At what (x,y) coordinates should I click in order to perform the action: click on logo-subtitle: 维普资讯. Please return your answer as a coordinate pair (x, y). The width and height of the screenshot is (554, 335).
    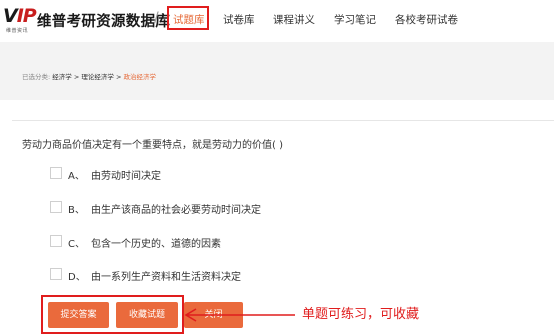
    Looking at the image, I should click on (17, 31).